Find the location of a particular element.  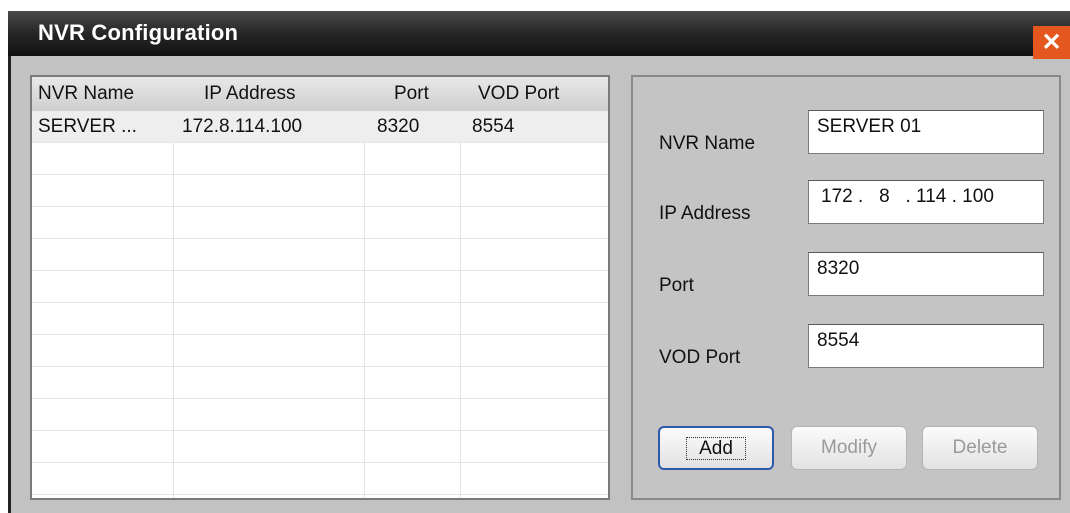

close-icon: ✕ is located at coordinates (1051, 42).